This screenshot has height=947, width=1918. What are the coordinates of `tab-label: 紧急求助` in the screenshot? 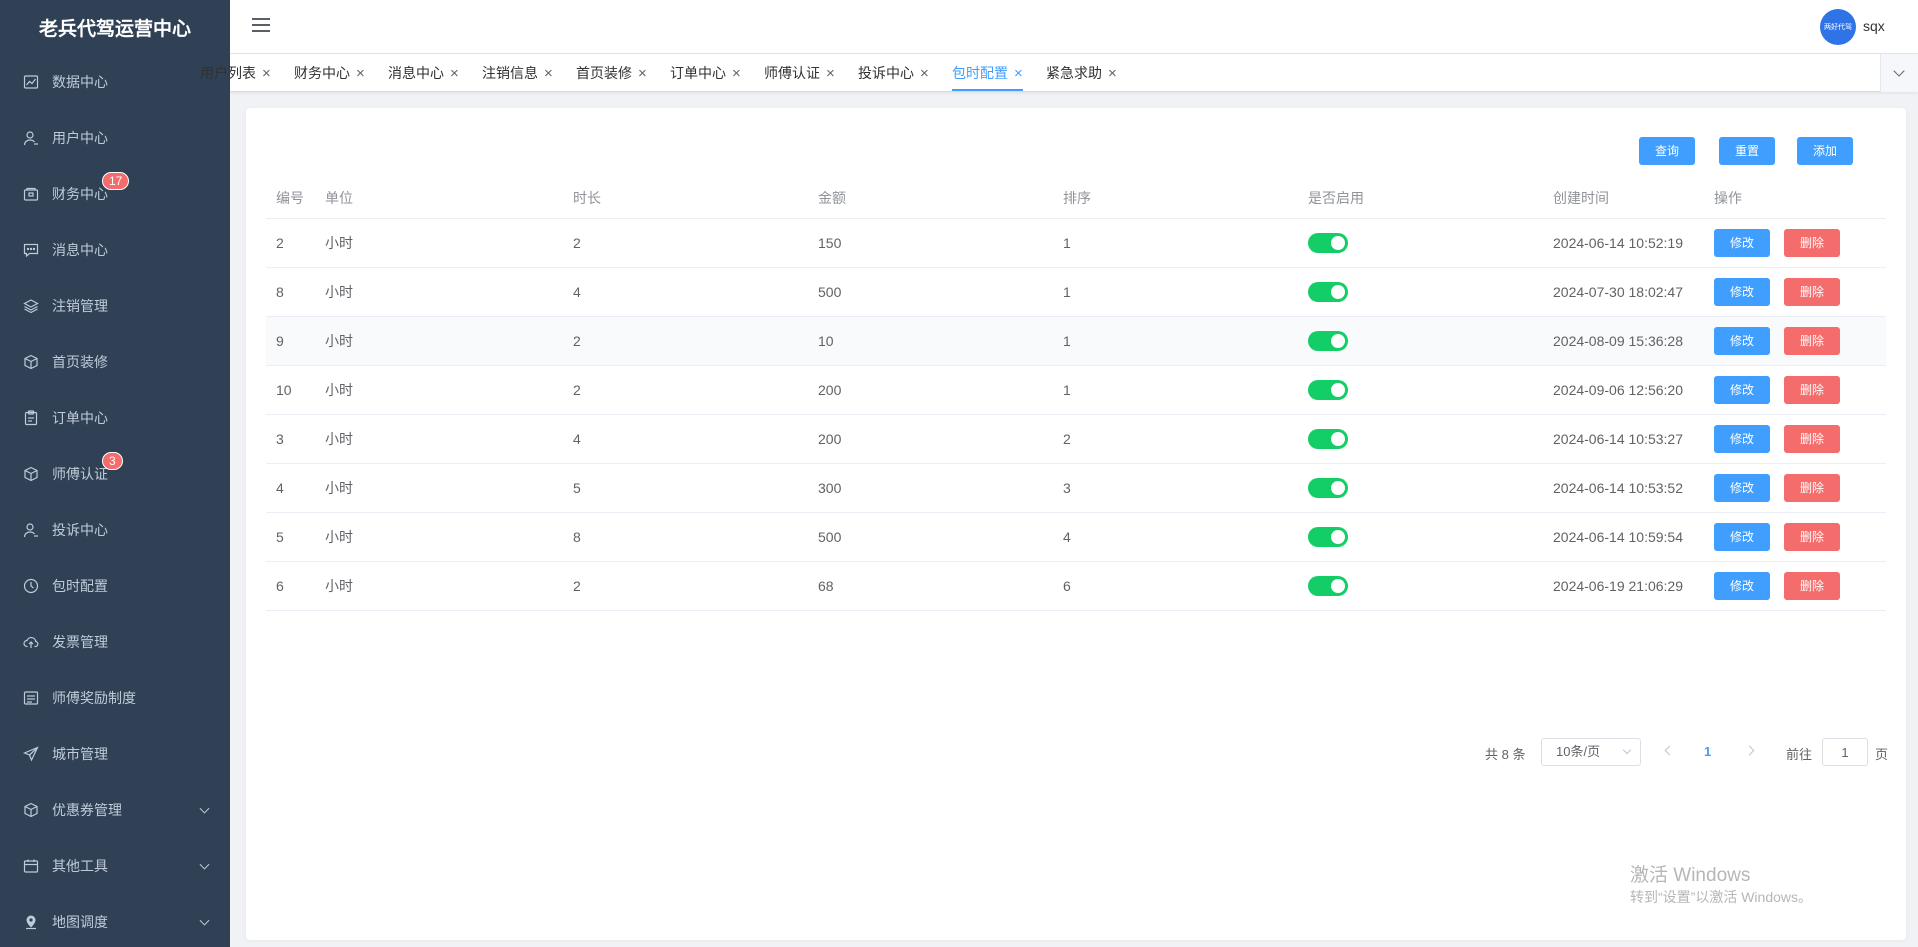 It's located at (1074, 73).